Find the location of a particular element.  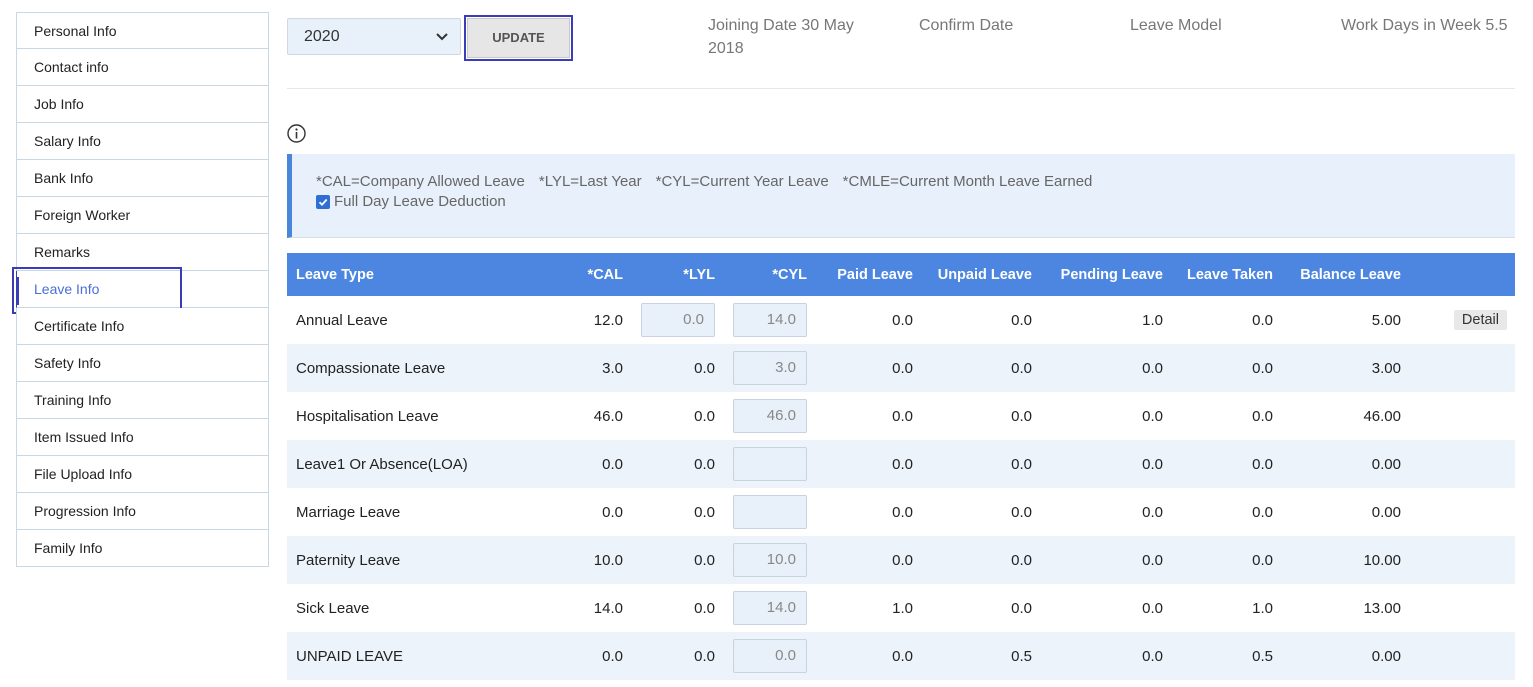

sidebar-item-label: Leave Info is located at coordinates (67, 289).